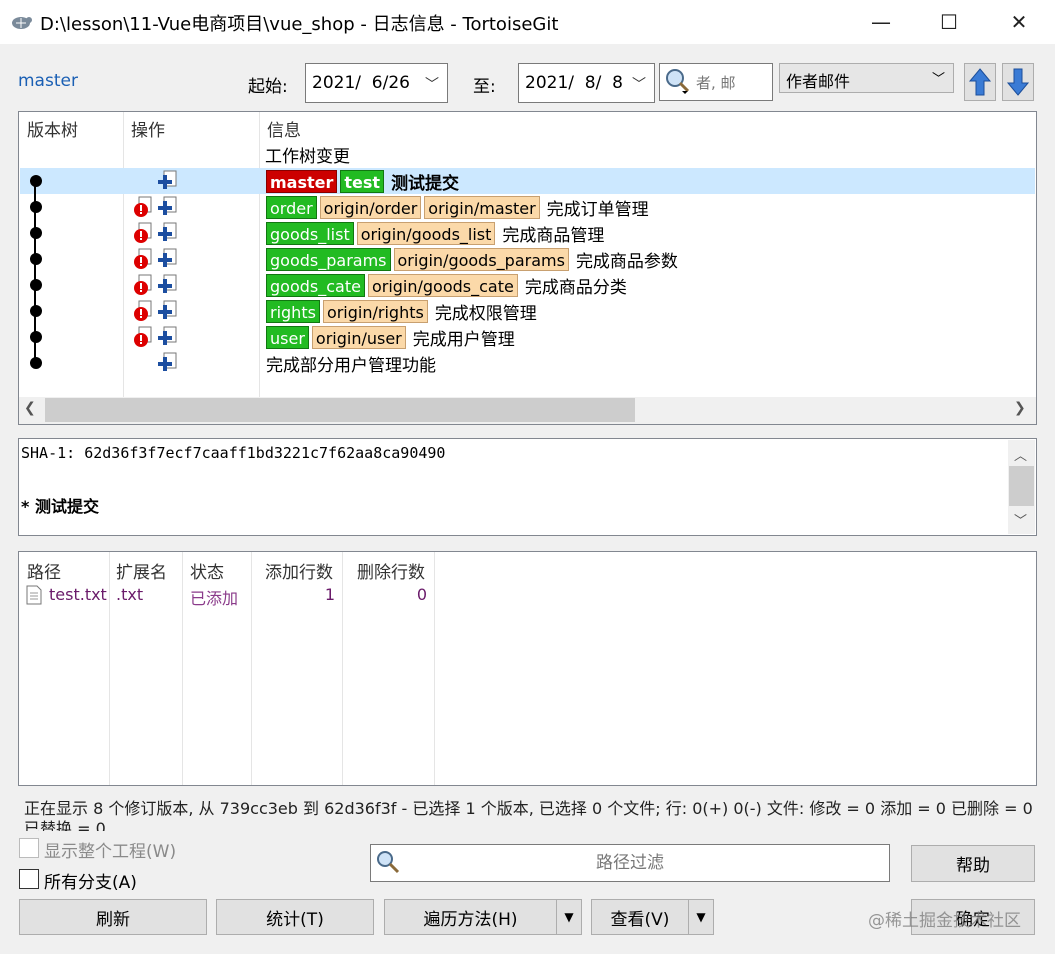 The width and height of the screenshot is (1055, 954). Describe the element at coordinates (678, 81) in the screenshot. I see `search-icon` at that location.